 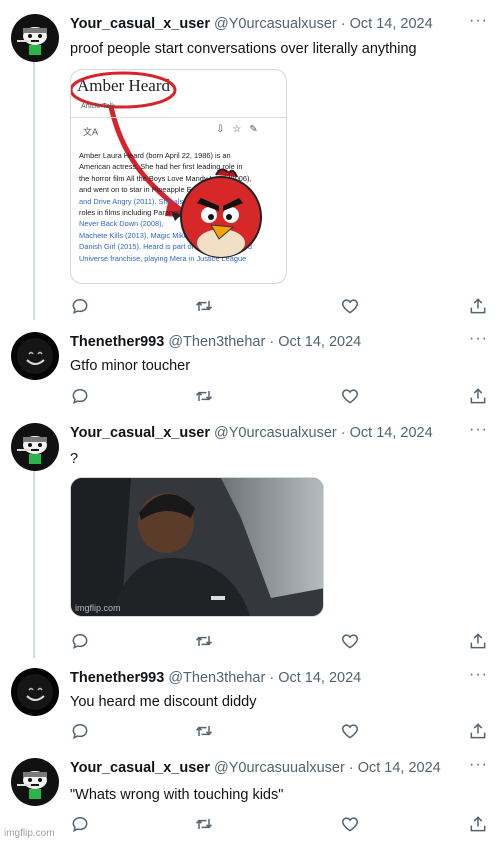 What do you see at coordinates (163, 702) in the screenshot?
I see `tweet-text: You heard me discount diddy` at bounding box center [163, 702].